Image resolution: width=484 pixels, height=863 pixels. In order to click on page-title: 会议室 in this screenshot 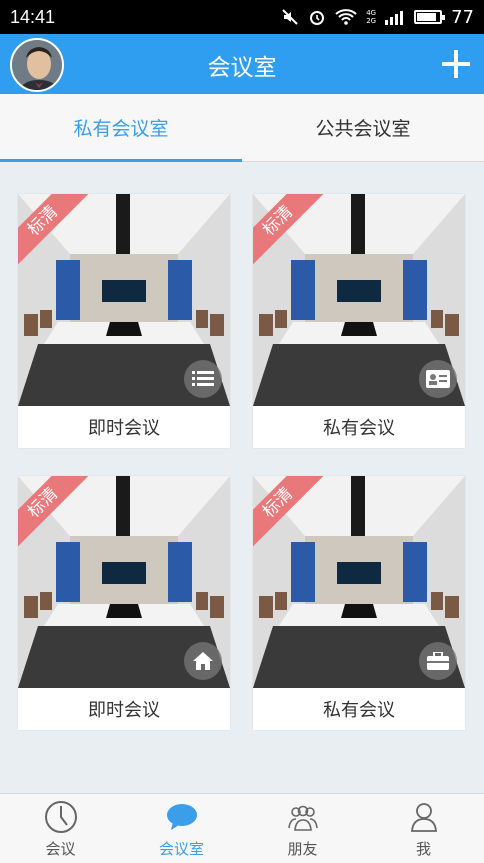, I will do `click(242, 68)`.